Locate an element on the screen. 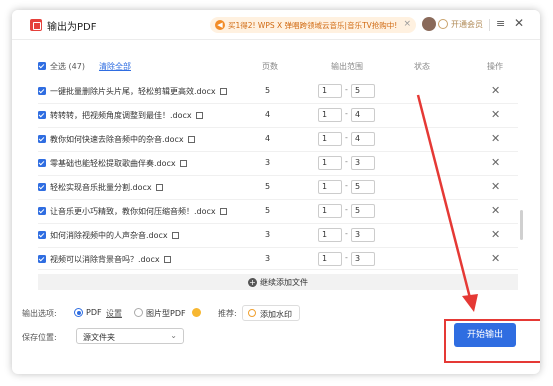 This screenshot has width=553, height=386. file-name-text: 让音乐更小巧精致，教你如何压缩音频！.docx is located at coordinates (133, 211).